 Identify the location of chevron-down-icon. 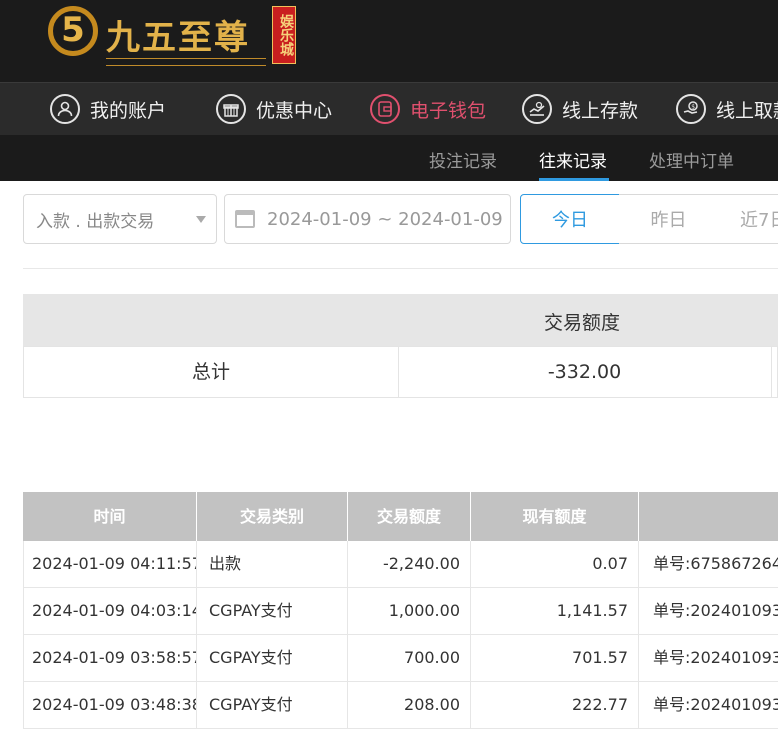
(201, 219).